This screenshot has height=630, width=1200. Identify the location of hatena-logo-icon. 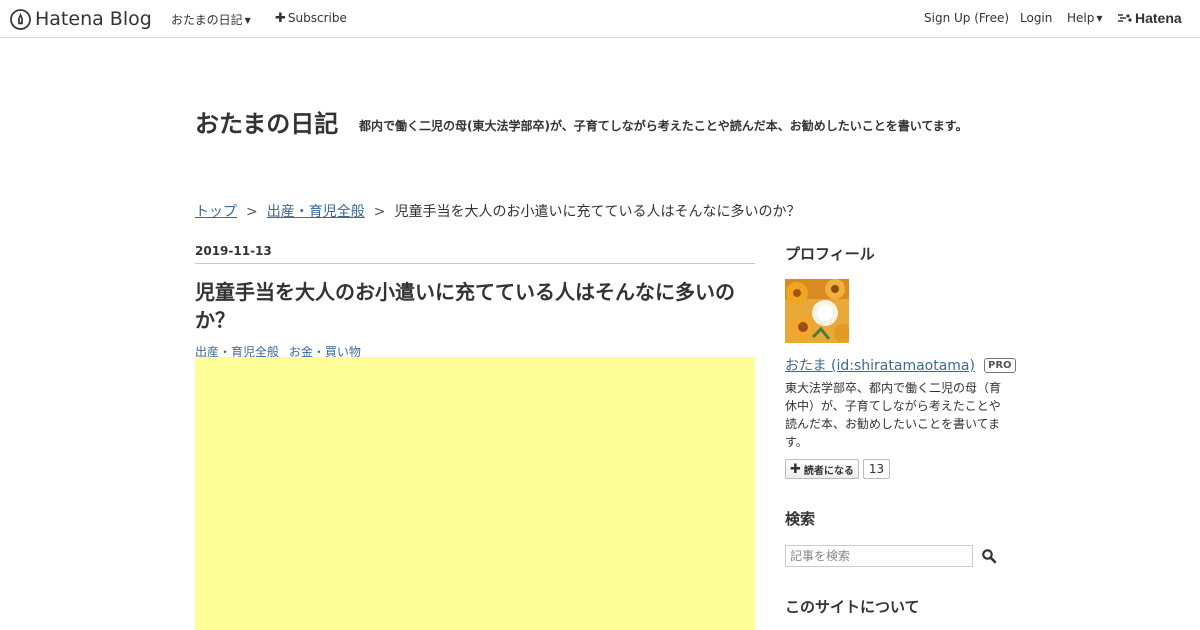
(1125, 18).